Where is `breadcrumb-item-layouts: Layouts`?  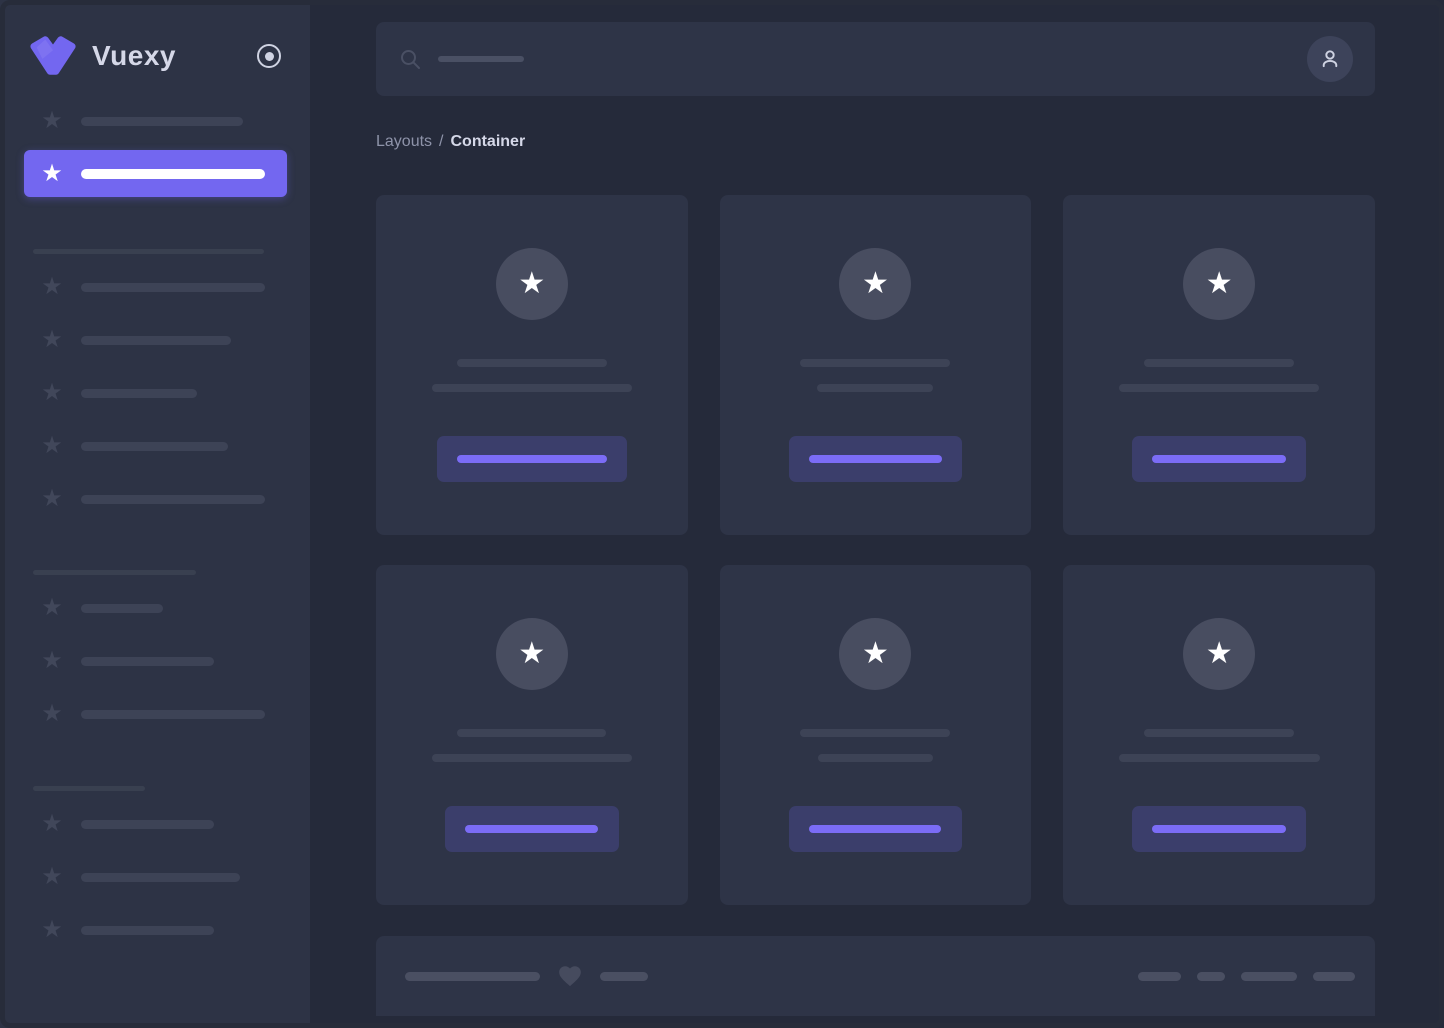 breadcrumb-item-layouts: Layouts is located at coordinates (404, 142).